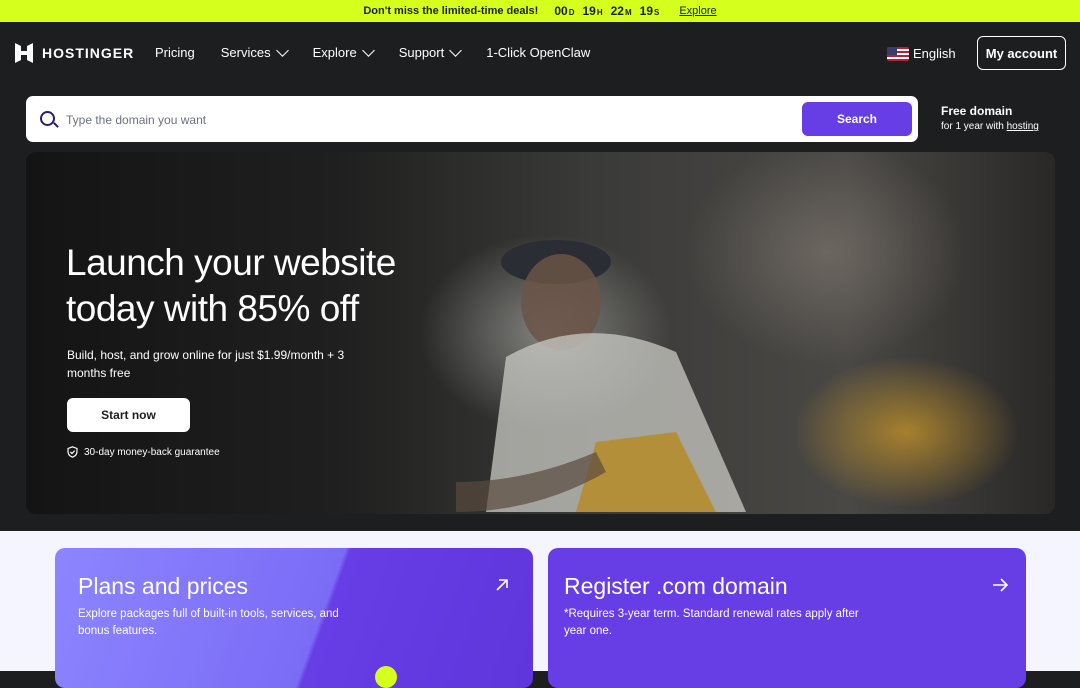 The height and width of the screenshot is (688, 1080). Describe the element at coordinates (898, 53) in the screenshot. I see `us-flag-icon` at that location.